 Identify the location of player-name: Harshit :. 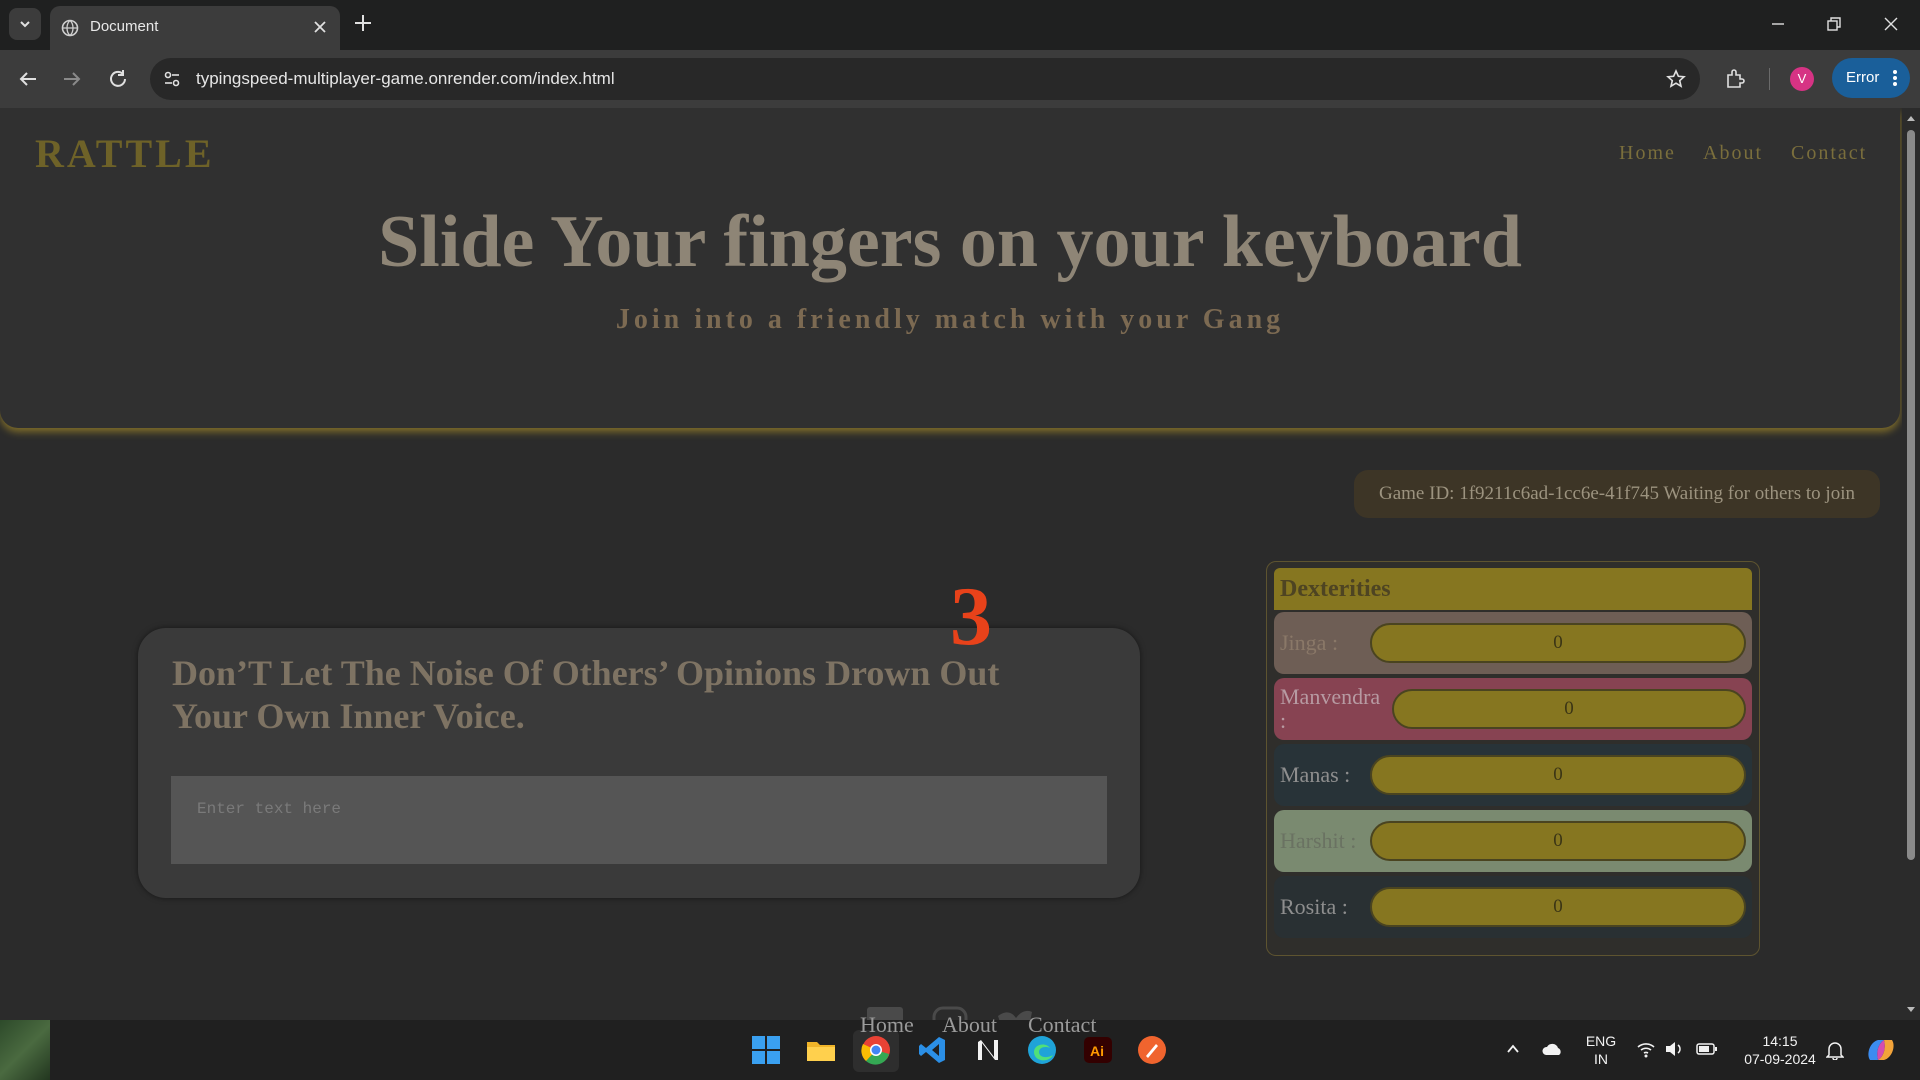
(1318, 840).